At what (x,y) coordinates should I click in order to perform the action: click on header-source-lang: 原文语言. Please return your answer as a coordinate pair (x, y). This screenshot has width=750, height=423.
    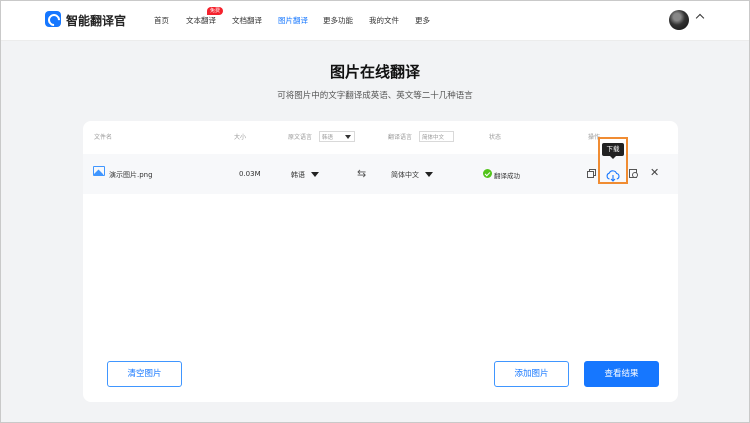
    Looking at the image, I should click on (300, 137).